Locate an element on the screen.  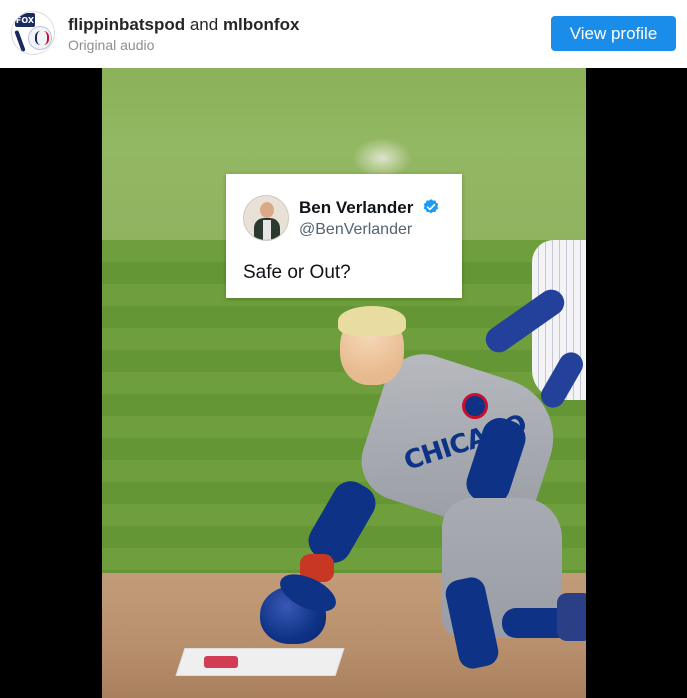
player-shoe is located at coordinates (571, 617).